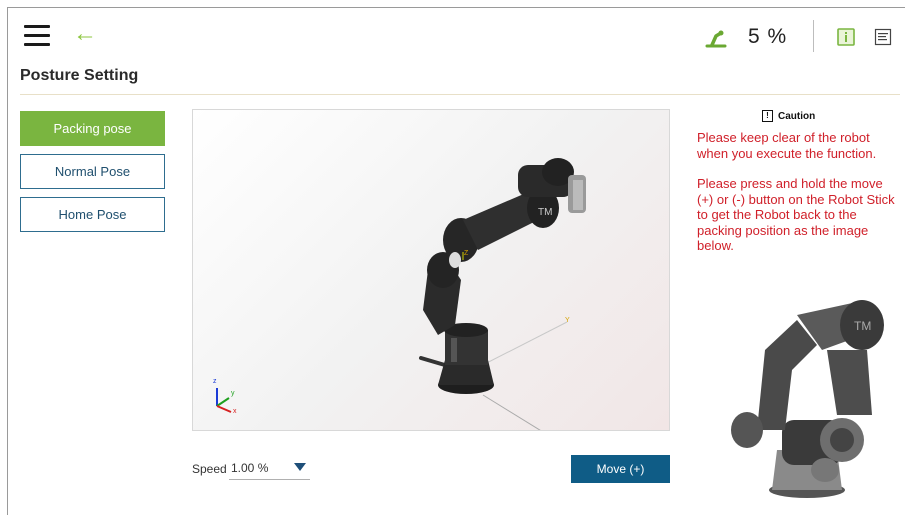 This screenshot has height=516, width=906. I want to click on info-icon, so click(846, 37).